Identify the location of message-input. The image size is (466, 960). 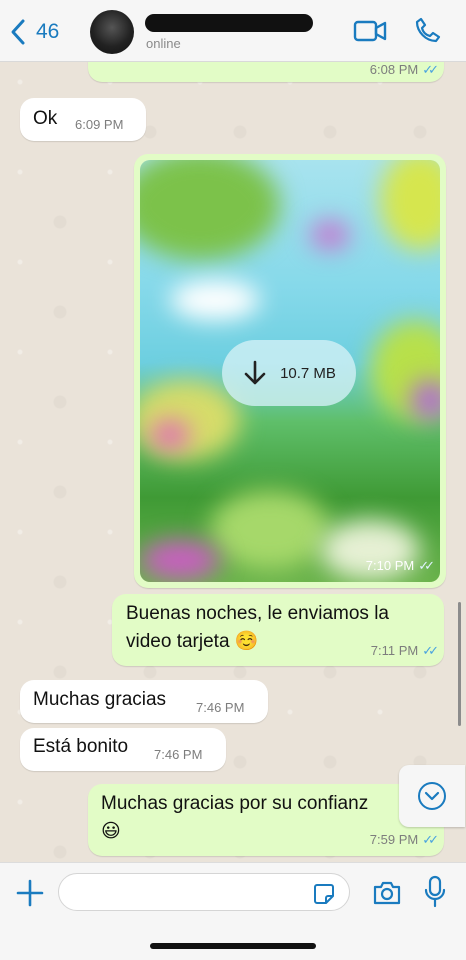
(204, 892).